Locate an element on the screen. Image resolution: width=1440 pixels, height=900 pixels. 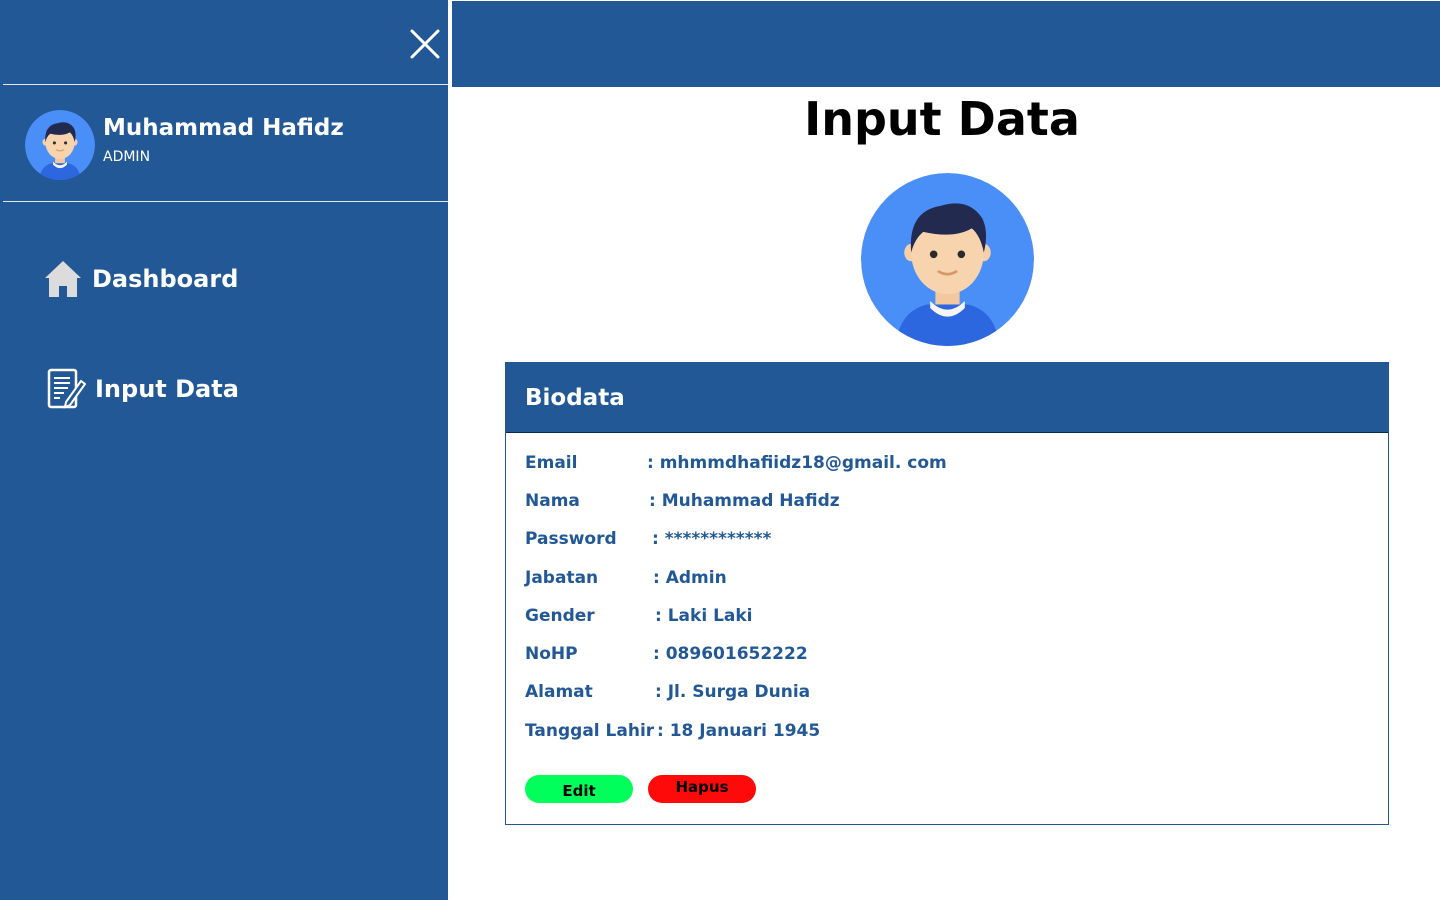
edit-button: Edit is located at coordinates (579, 789).